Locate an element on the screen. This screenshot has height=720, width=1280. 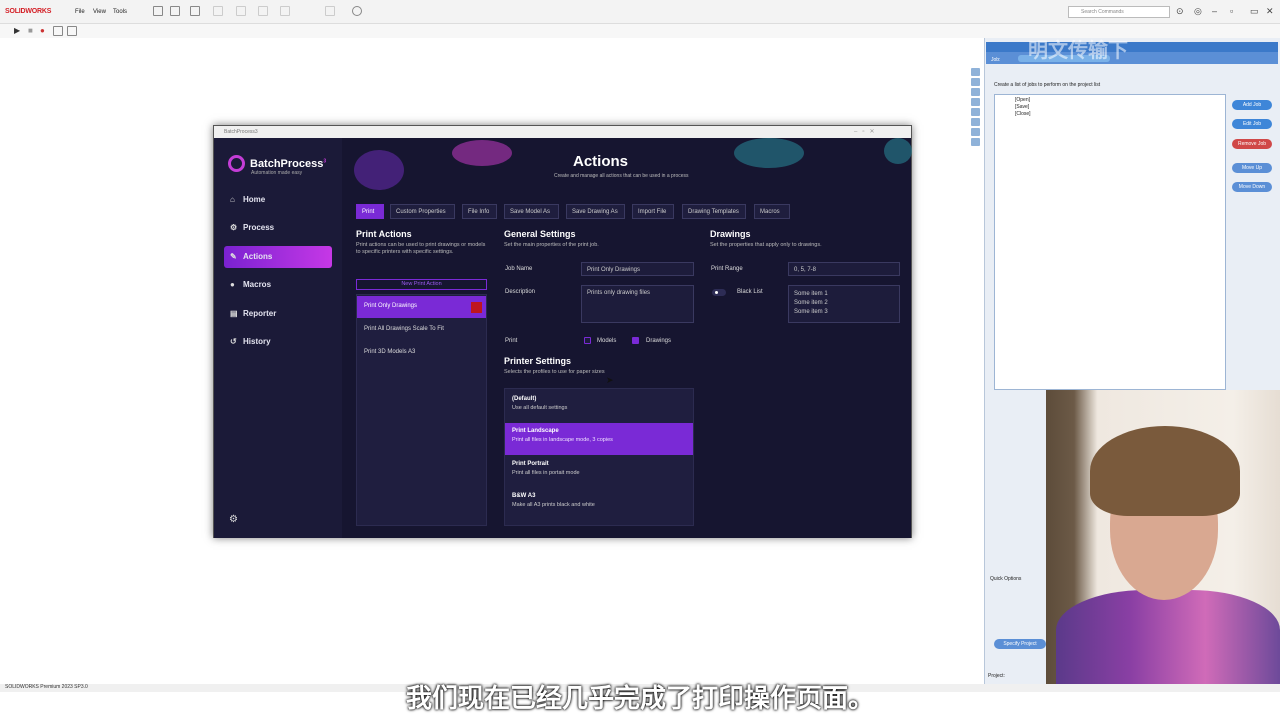
general-settings-title: General Settings is located at coordinates (540, 234).